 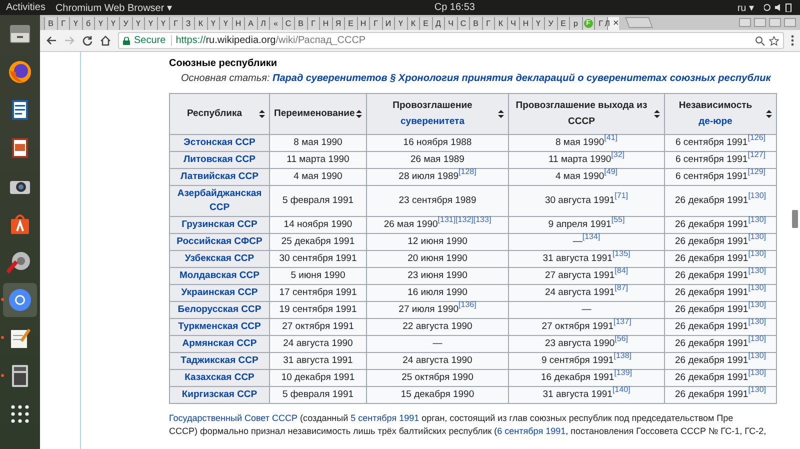 What do you see at coordinates (454, 7) in the screenshot?
I see `clock: Ср 16:53` at bounding box center [454, 7].